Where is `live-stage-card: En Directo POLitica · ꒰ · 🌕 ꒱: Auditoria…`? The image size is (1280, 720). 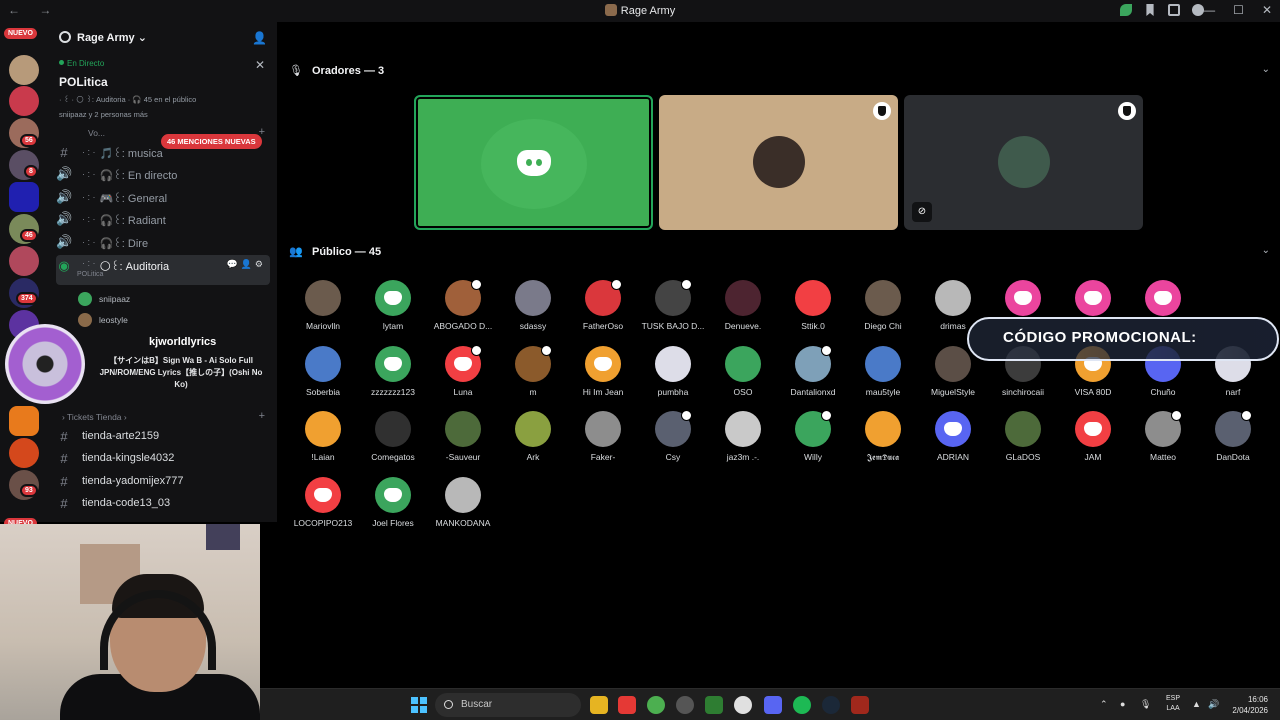 live-stage-card: En Directo POLitica · ꒰ · 🌕 ꒱: Auditoria… is located at coordinates (162, 89).